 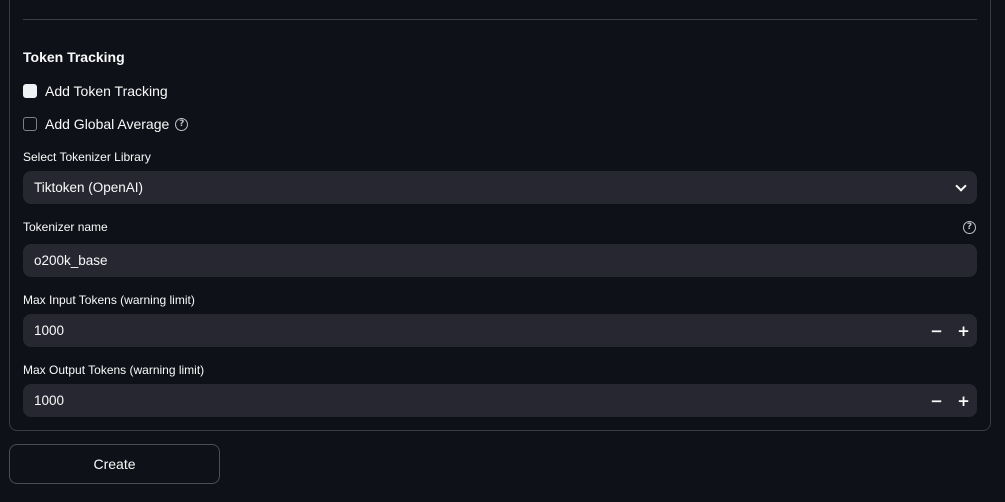 I want to click on input-value: o200k_base, so click(x=71, y=260).